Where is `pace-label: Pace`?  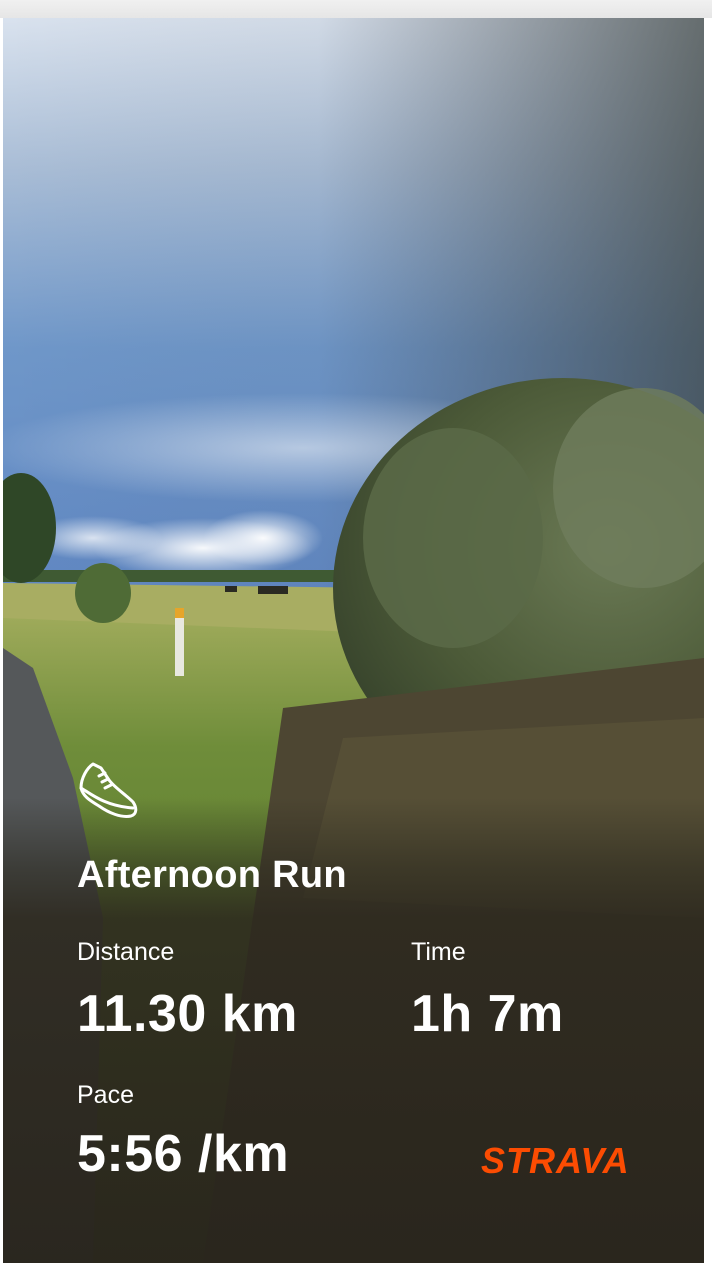
pace-label: Pace is located at coordinates (105, 1095).